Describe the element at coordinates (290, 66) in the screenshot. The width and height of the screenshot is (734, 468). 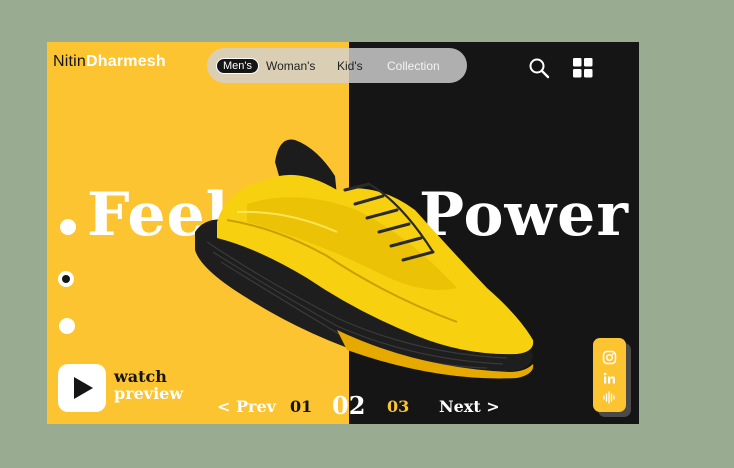
I see `nav-item-womans: Woman's` at that location.